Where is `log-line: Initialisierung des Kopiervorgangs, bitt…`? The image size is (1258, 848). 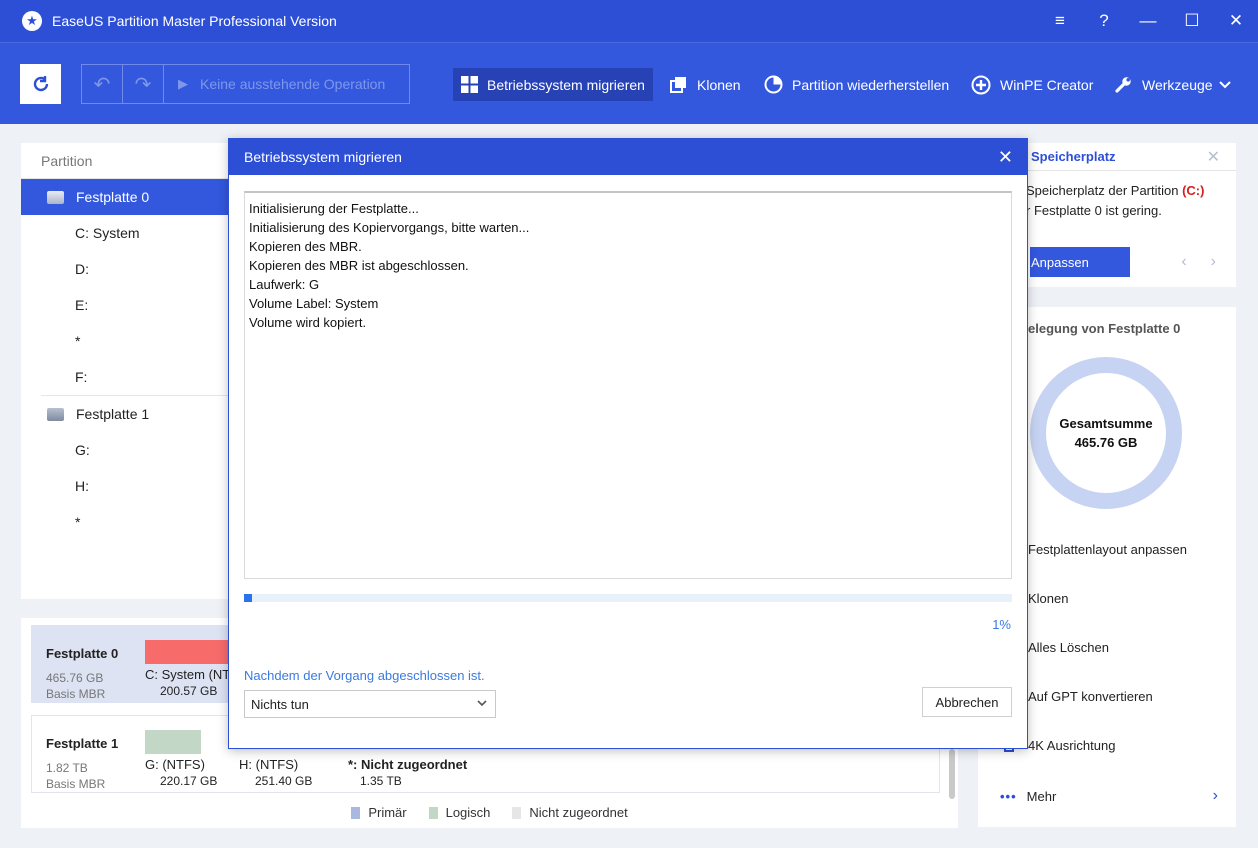
log-line: Initialisierung des Kopiervorgangs, bitt… is located at coordinates (389, 227).